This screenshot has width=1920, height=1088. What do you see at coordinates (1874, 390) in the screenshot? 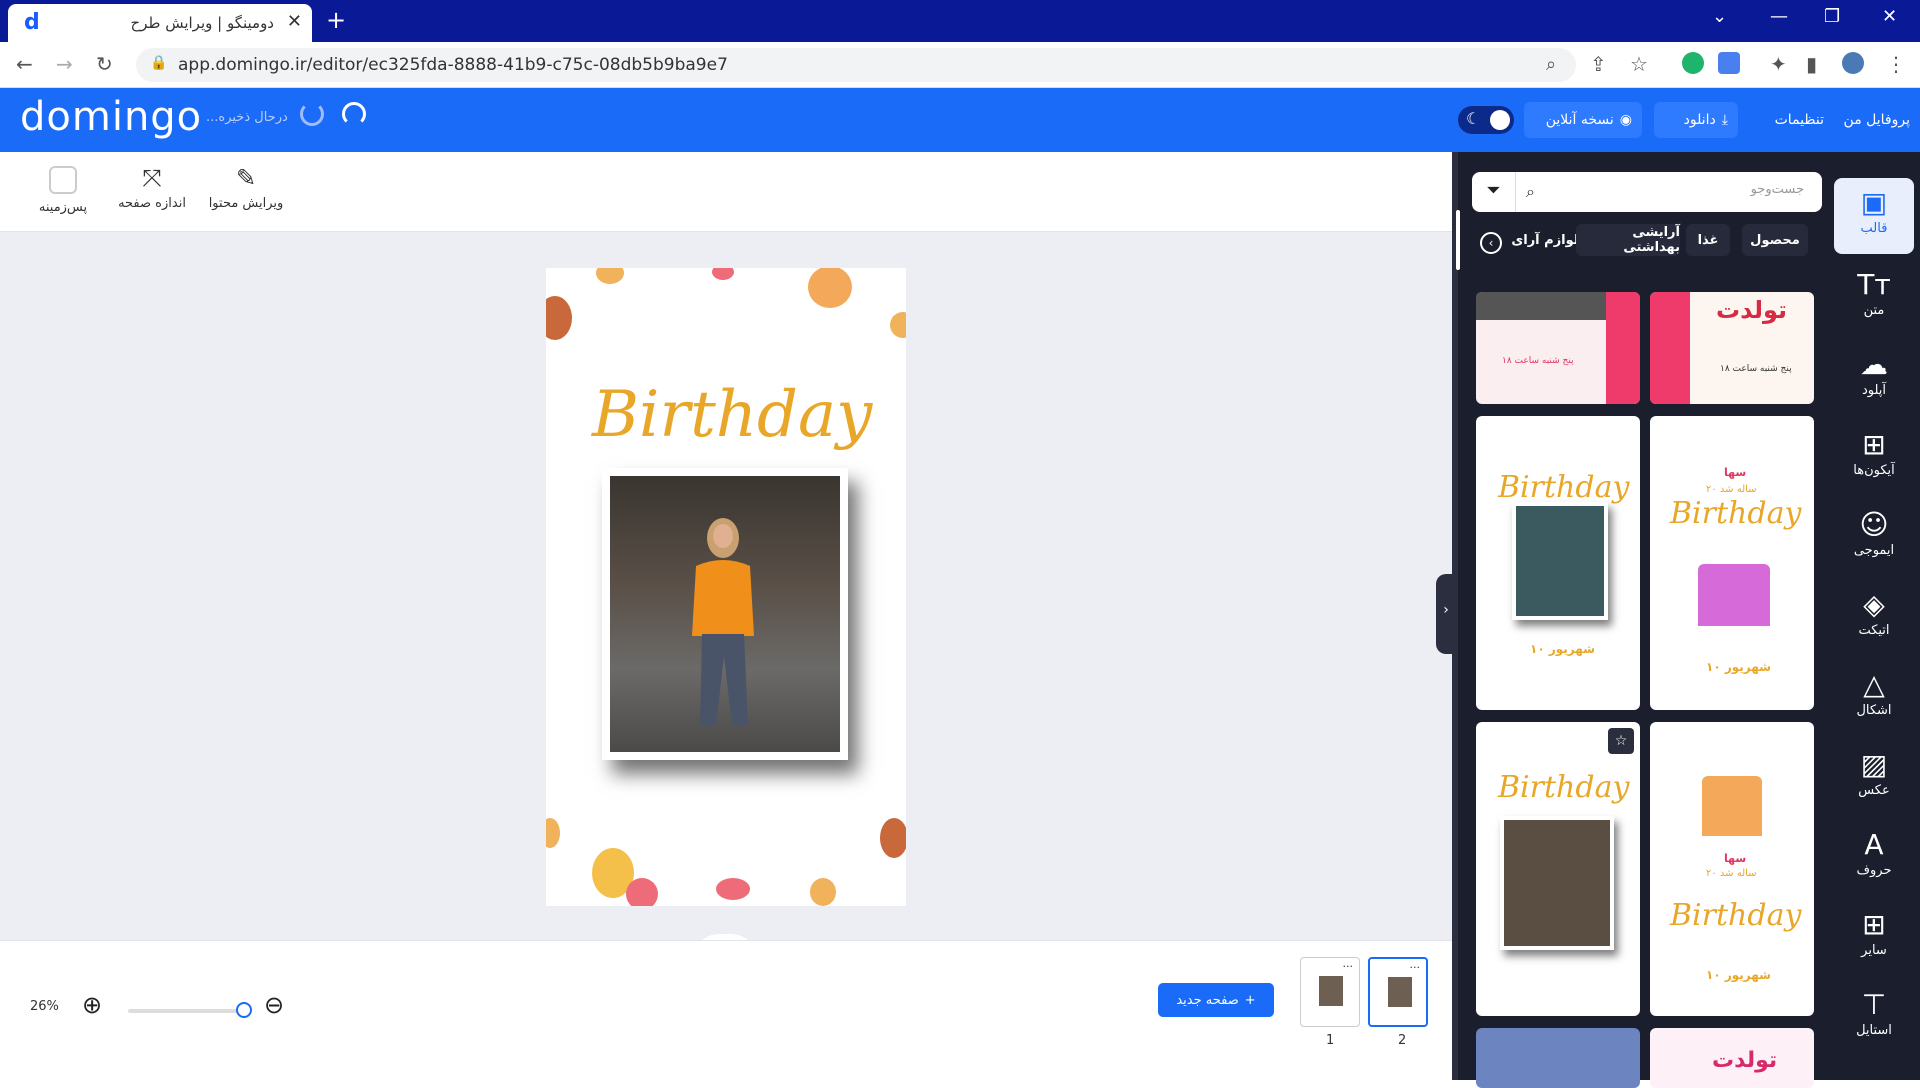
I see `rail-label: آپلود` at bounding box center [1874, 390].